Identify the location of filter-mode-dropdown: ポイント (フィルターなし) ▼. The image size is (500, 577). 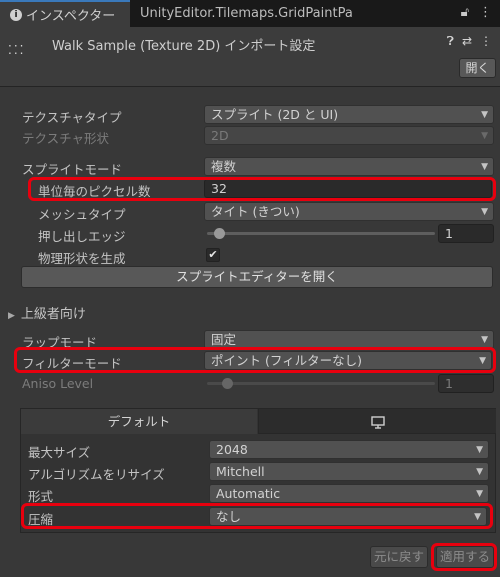
(348, 360).